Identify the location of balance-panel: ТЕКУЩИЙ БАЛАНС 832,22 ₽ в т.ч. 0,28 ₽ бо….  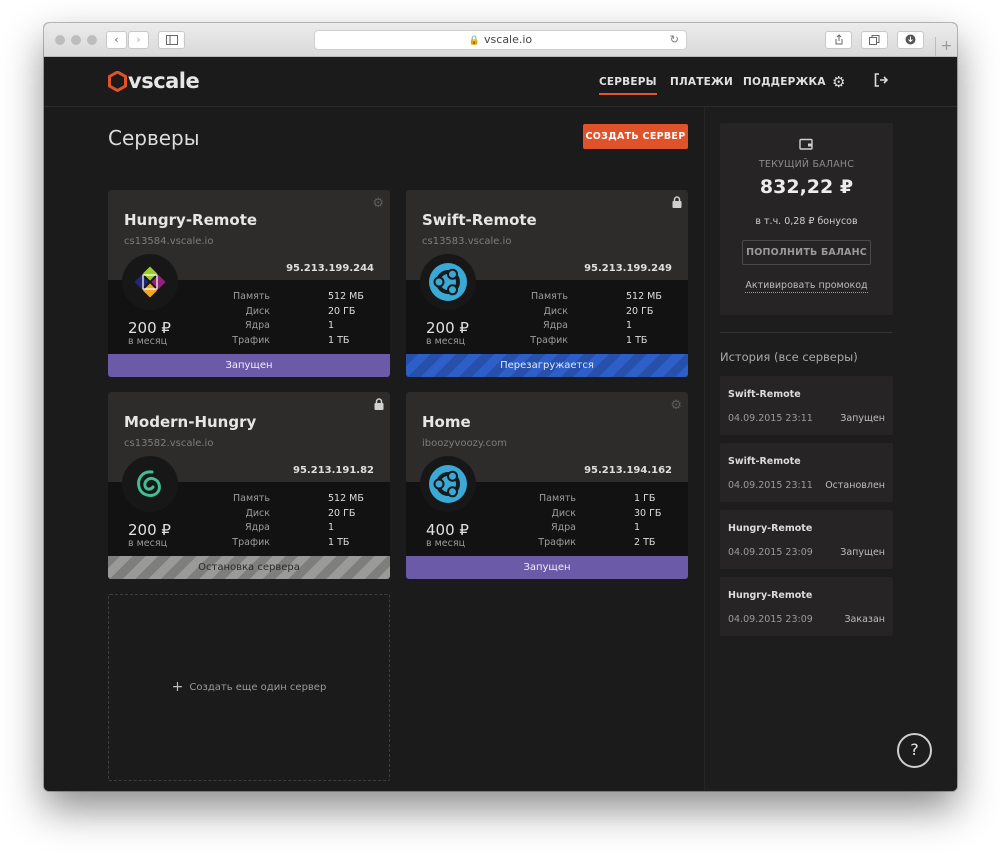
(806, 219).